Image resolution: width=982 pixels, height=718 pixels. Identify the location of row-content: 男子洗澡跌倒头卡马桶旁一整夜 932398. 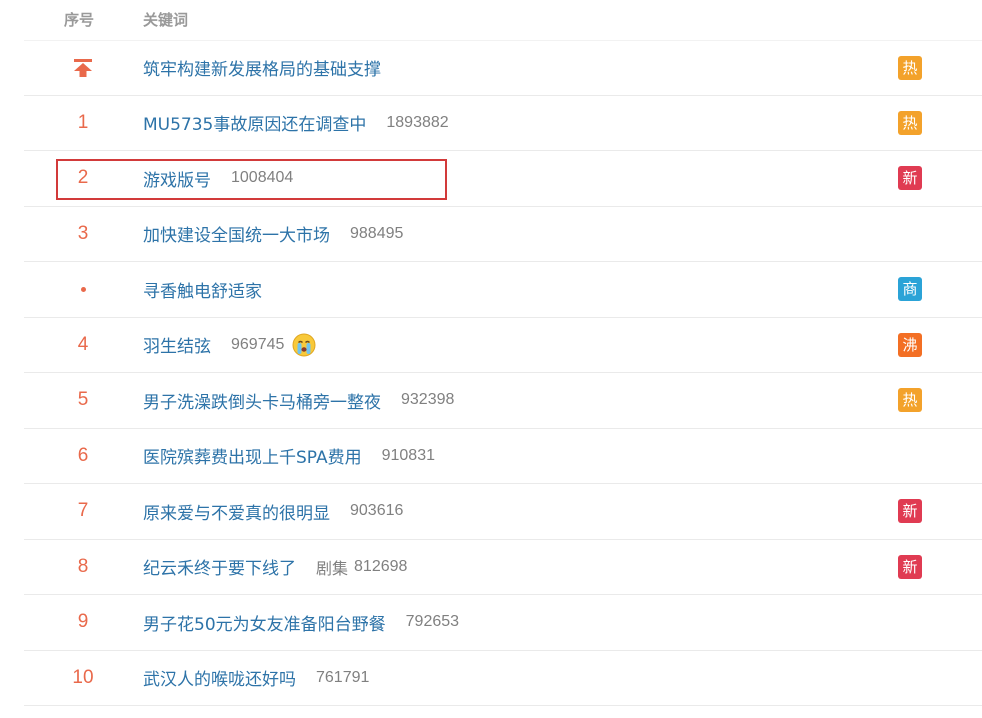
(298, 400).